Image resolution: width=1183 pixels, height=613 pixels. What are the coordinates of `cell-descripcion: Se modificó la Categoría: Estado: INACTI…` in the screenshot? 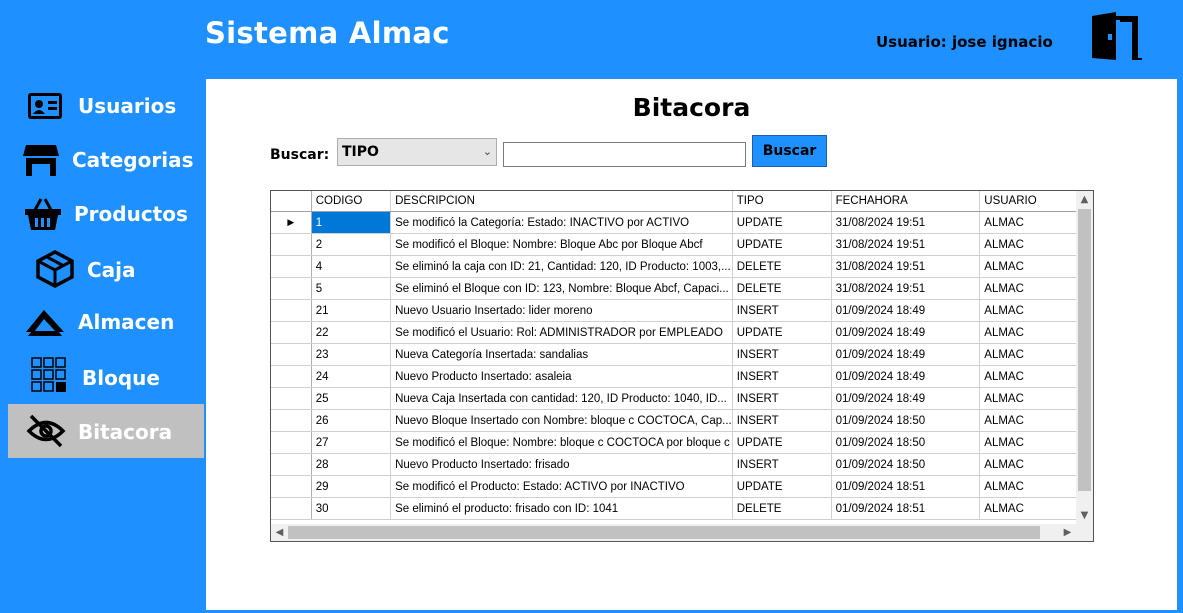 It's located at (561, 222).